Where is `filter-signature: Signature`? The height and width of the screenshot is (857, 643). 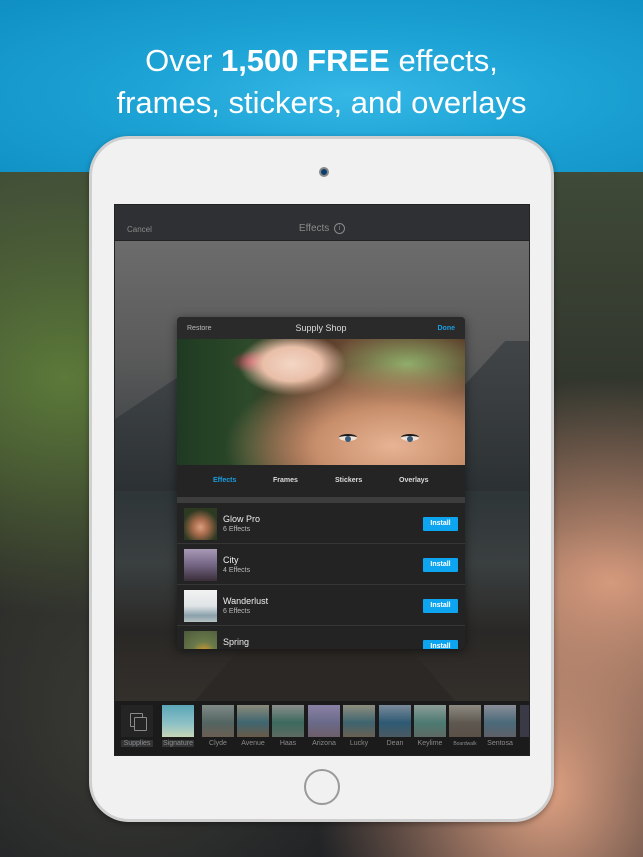 filter-signature: Signature is located at coordinates (178, 726).